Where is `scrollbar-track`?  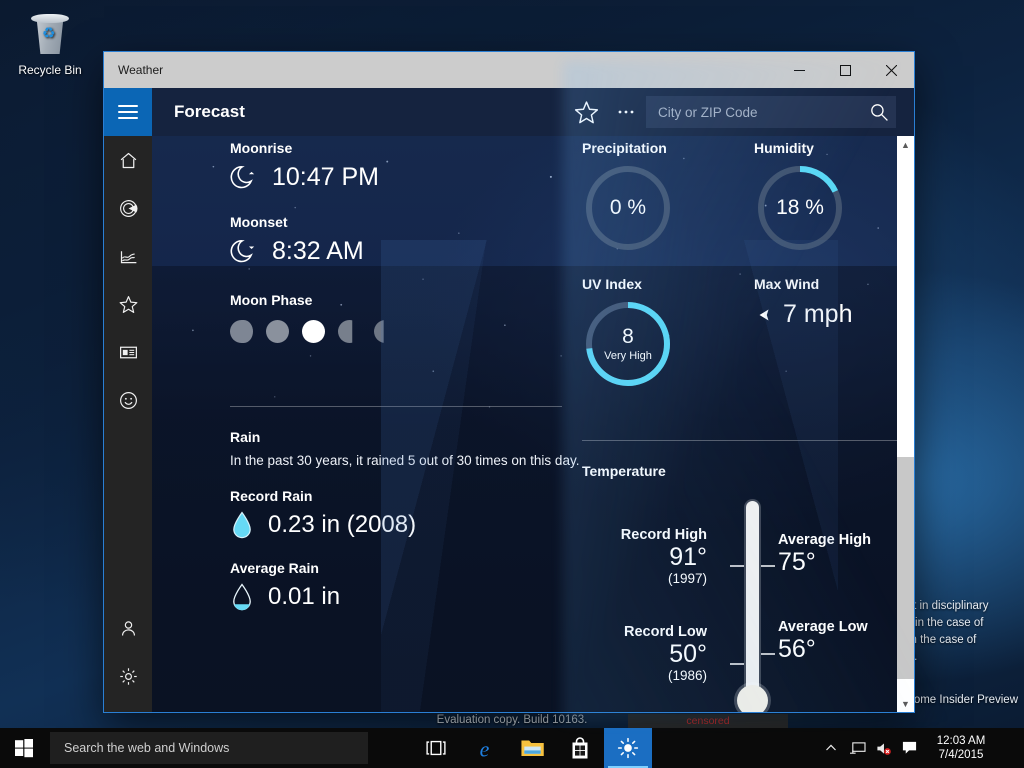
scrollbar-track is located at coordinates (905, 424).